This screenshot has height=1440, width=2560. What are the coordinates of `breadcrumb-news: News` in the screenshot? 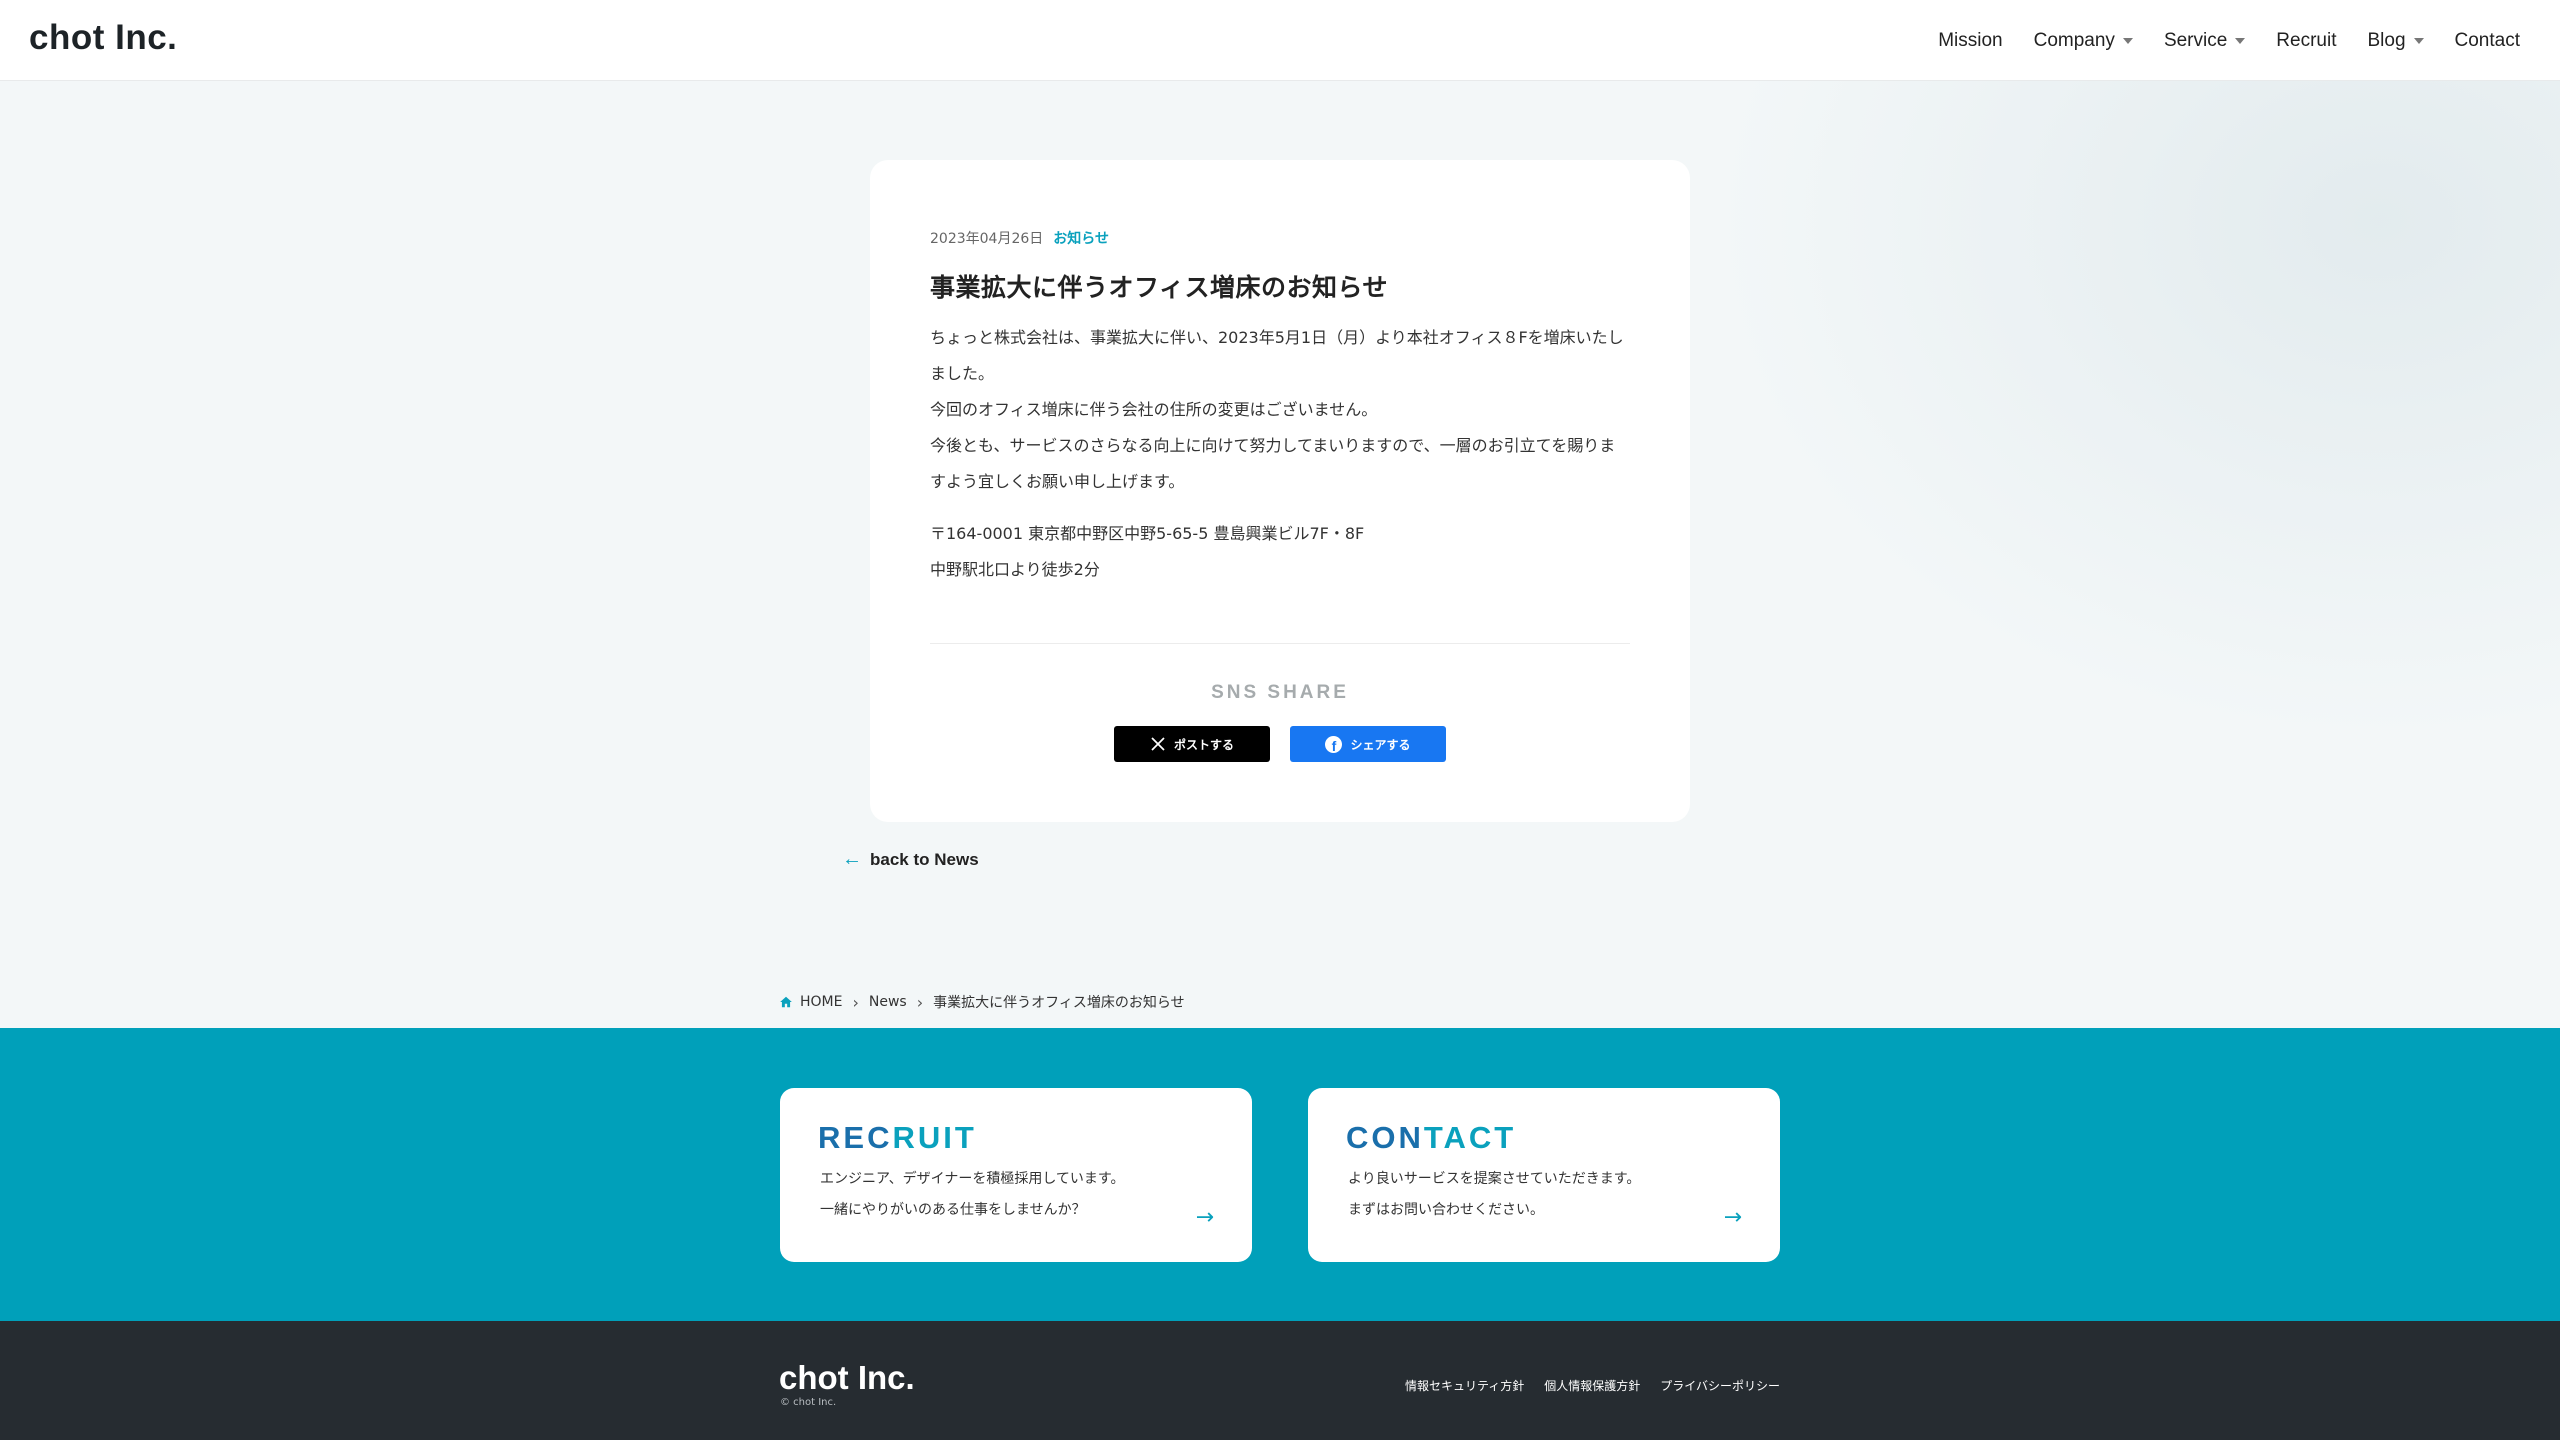 It's located at (888, 1002).